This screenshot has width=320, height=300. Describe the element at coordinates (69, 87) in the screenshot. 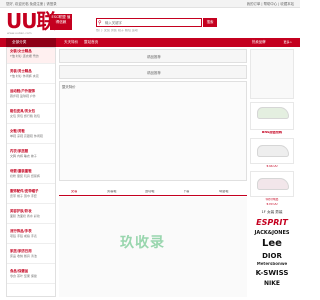

I see `deals-label: 整天特价` at that location.